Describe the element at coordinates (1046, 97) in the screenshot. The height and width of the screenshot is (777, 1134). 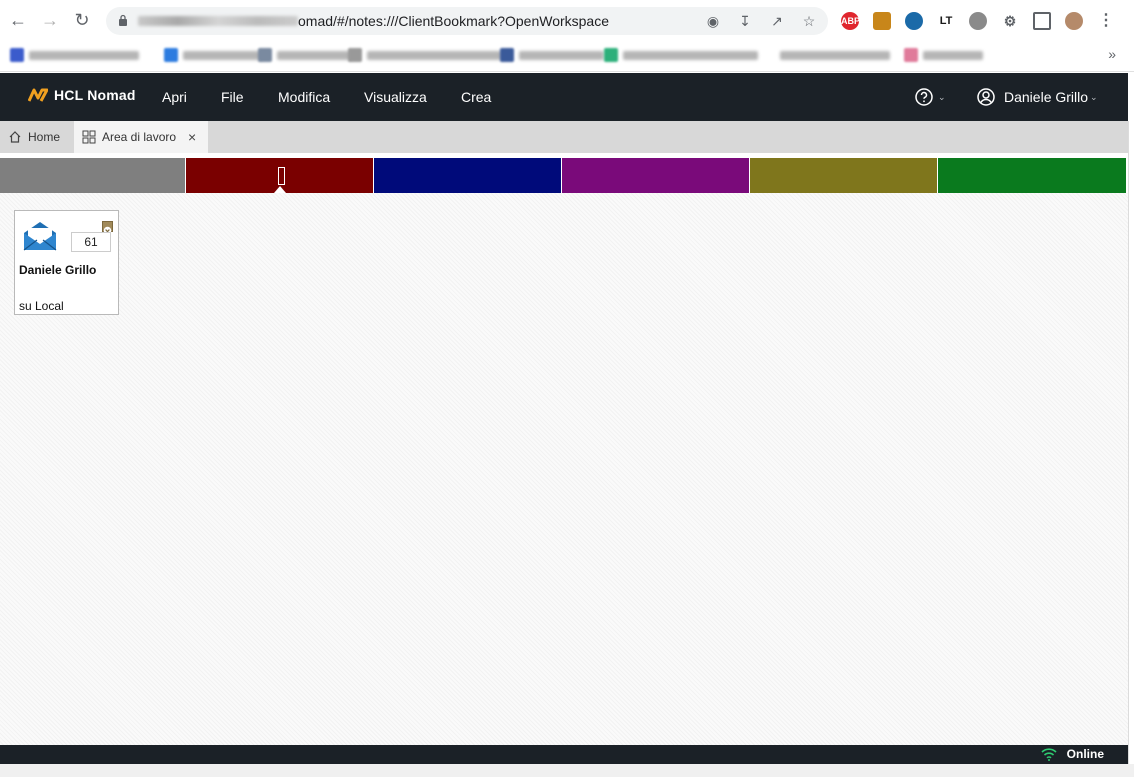
I see `user-name: Daniele Grillo` at that location.